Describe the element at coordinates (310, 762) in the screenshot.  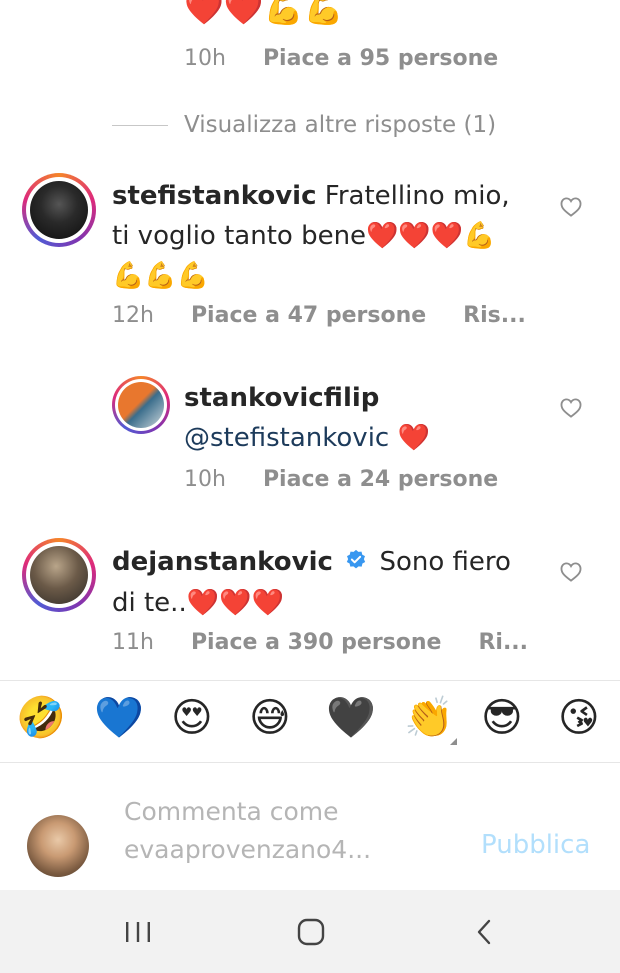
I see `emoji-bar-bottom-divider` at that location.